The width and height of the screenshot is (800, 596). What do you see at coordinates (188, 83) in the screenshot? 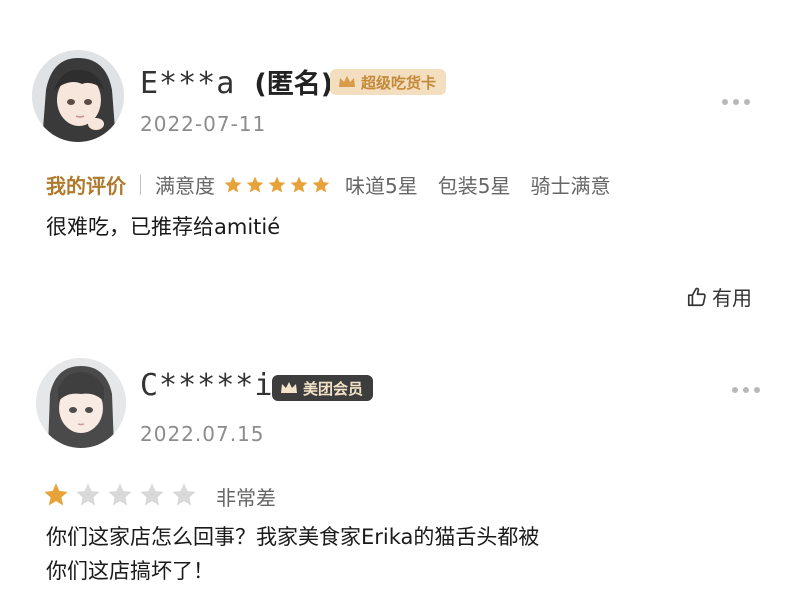
I see `username-text: E***a` at bounding box center [188, 83].